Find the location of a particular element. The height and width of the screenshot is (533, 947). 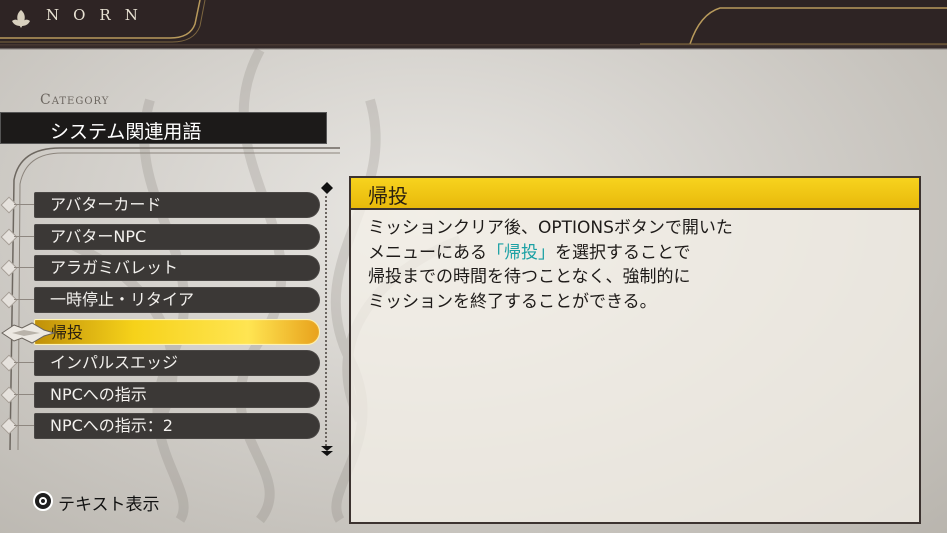

circle-button-icon is located at coordinates (43, 501).